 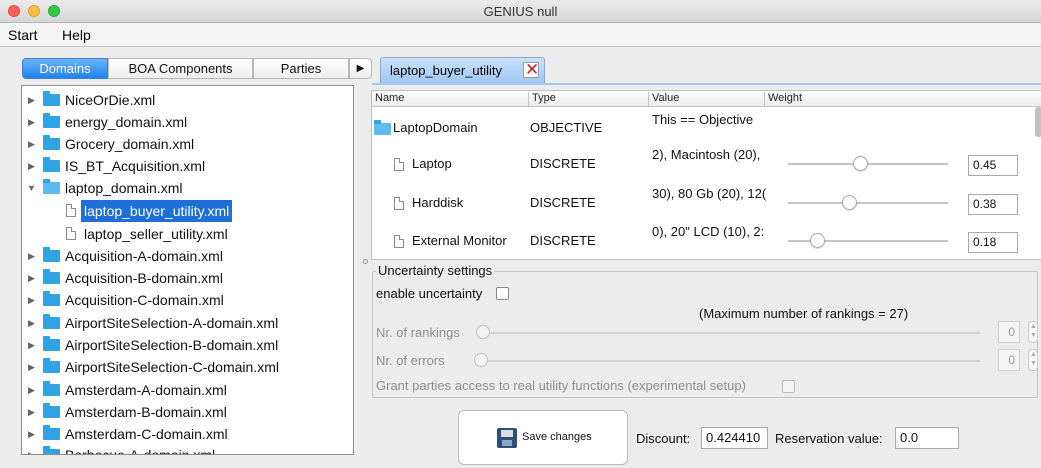 I want to click on errors-spinner: 0, so click(x=1009, y=360).